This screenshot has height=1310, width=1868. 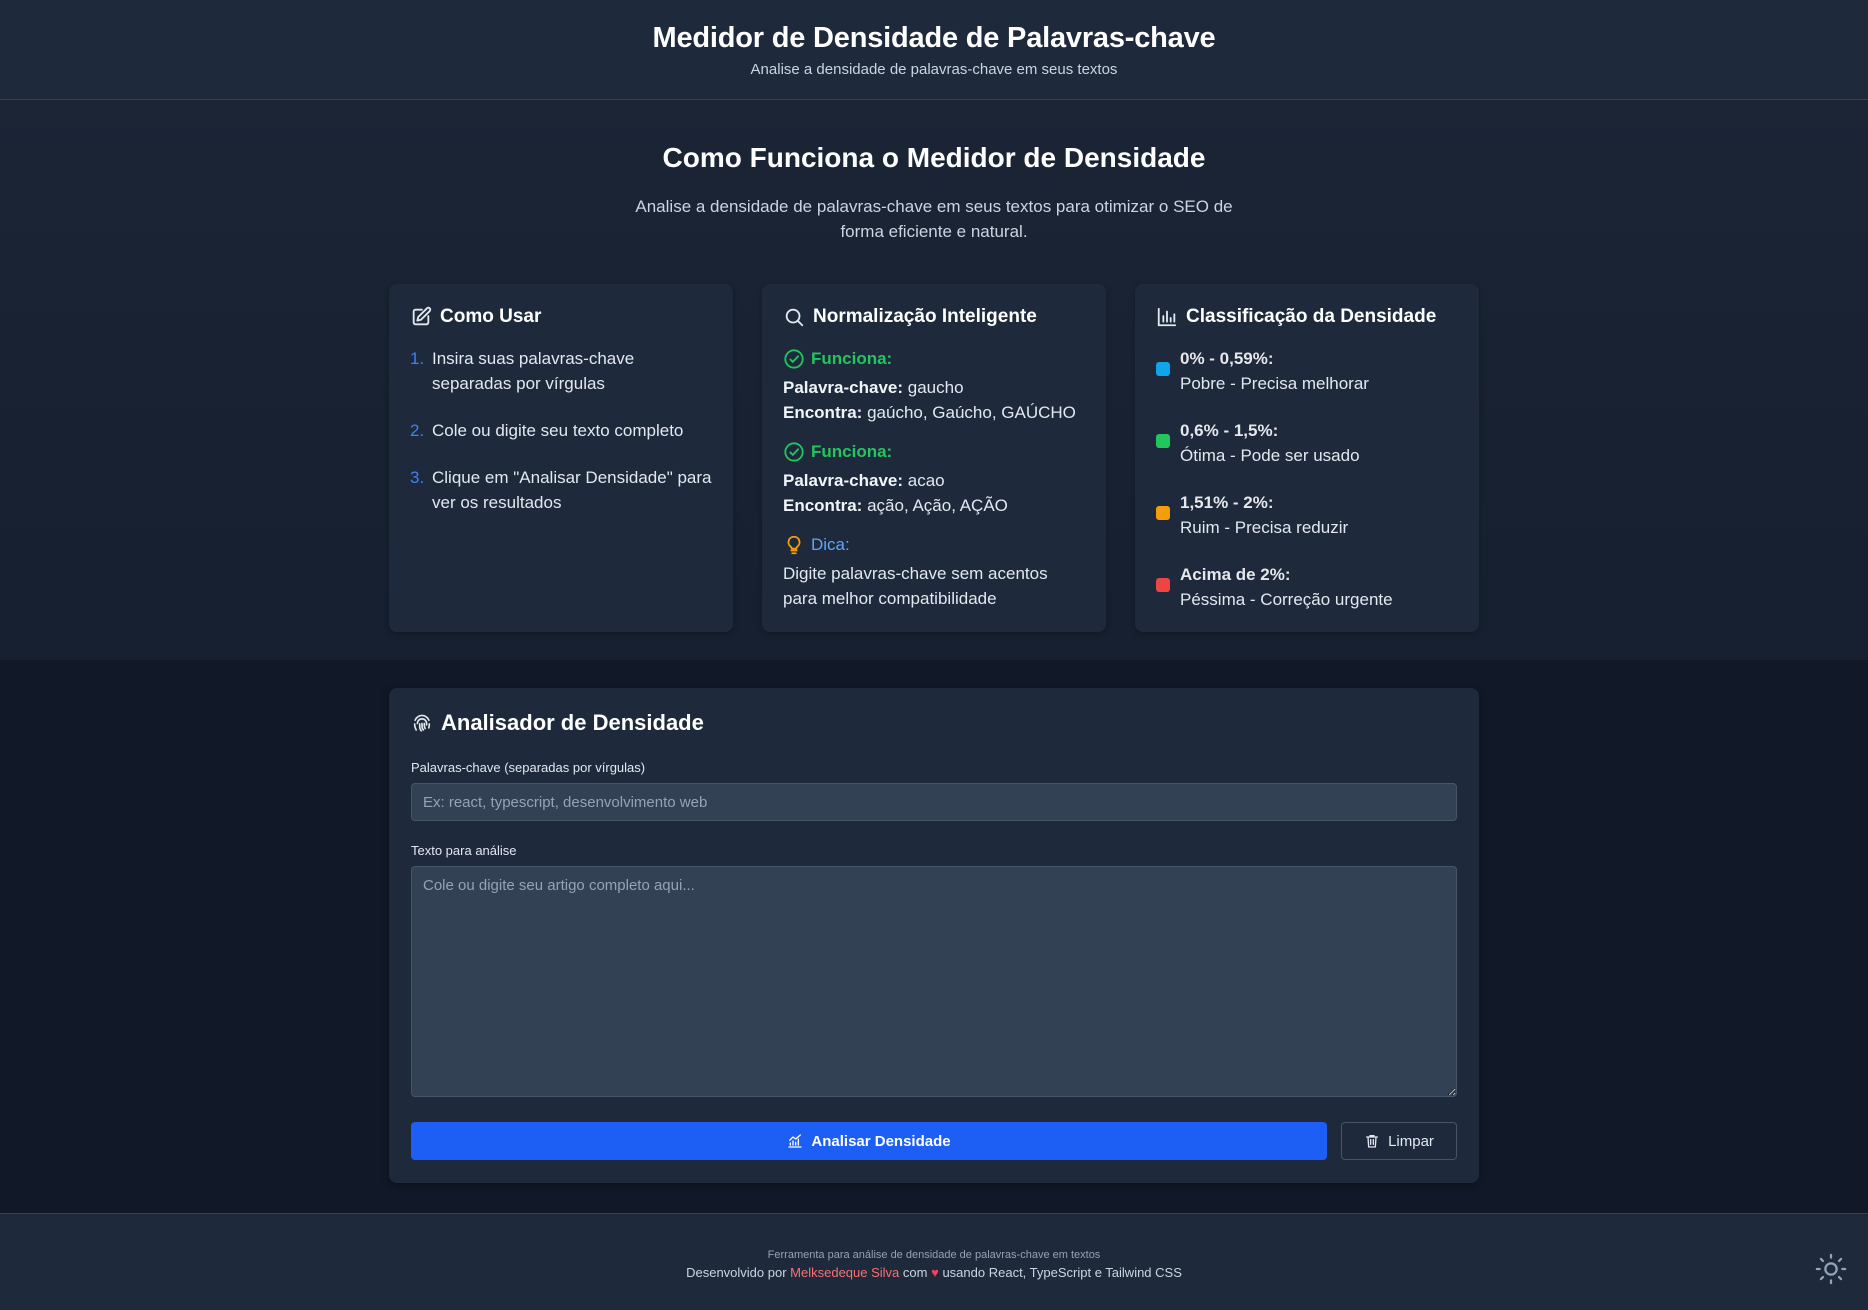 What do you see at coordinates (1307, 443) in the screenshot?
I see `classification-item: 0,6% - 1,5%: Ótima - Pode ser usado` at bounding box center [1307, 443].